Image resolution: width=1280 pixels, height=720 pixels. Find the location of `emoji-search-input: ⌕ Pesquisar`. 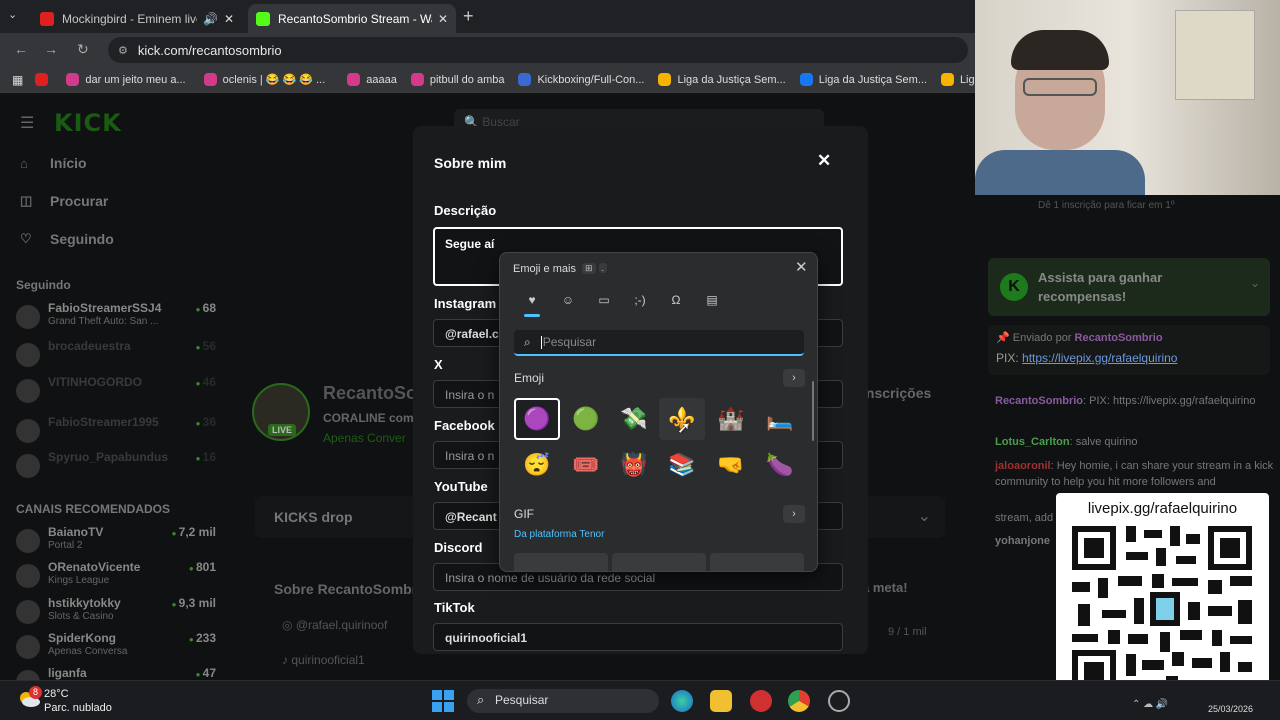

emoji-search-input: ⌕ Pesquisar is located at coordinates (659, 343).